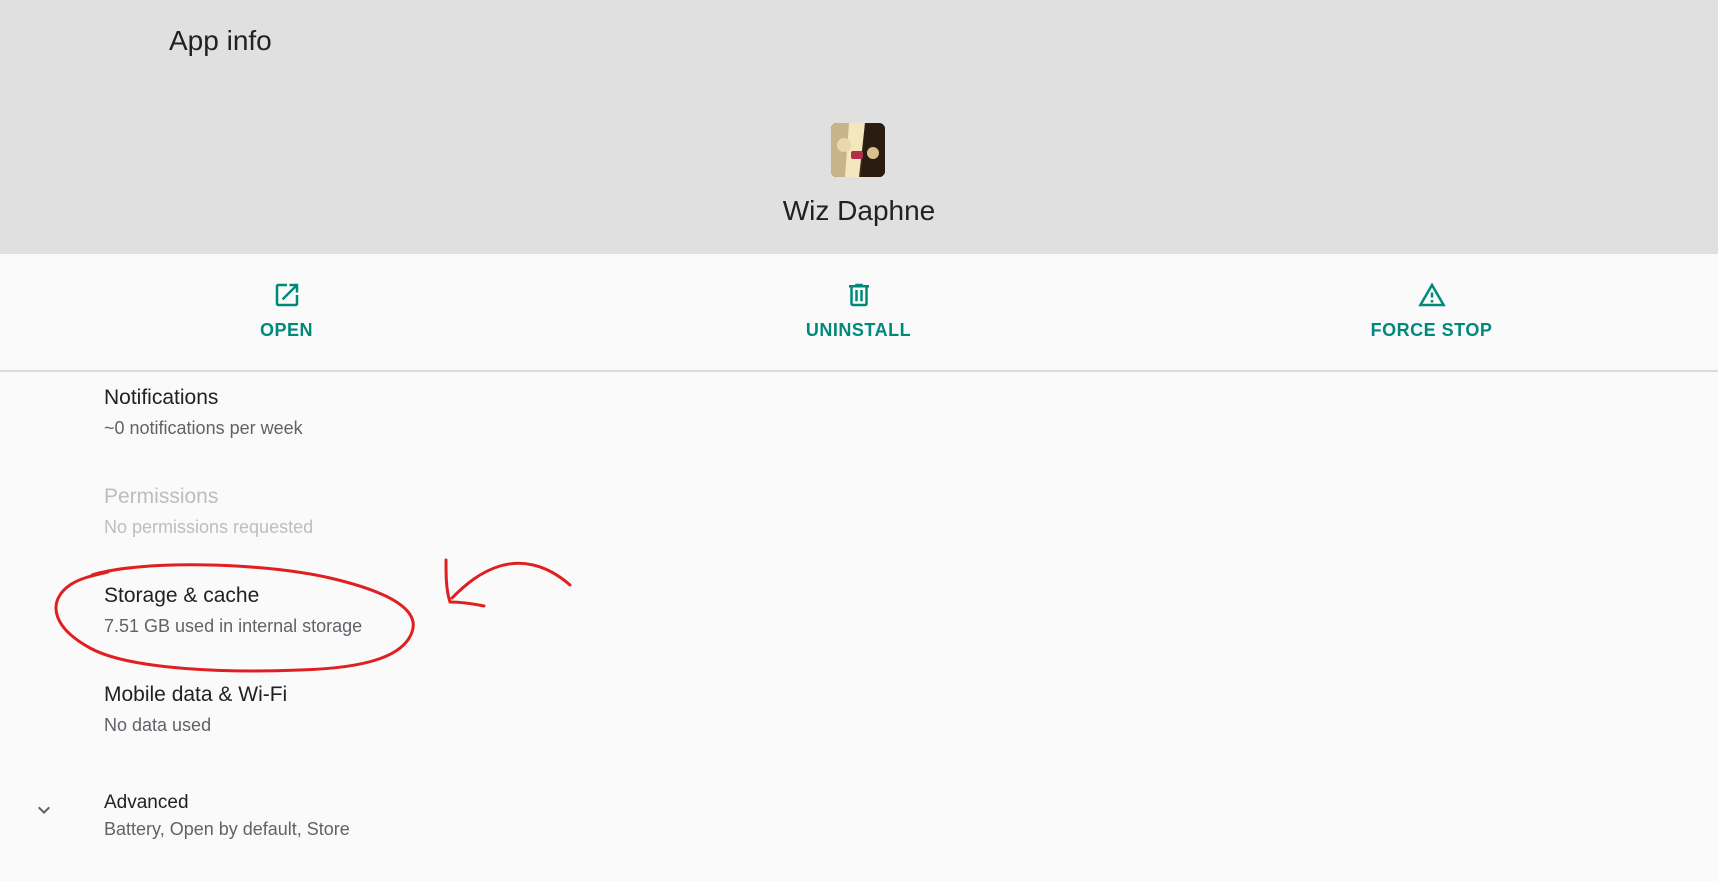 The height and width of the screenshot is (881, 1718). Describe the element at coordinates (859, 520) in the screenshot. I see `list-item-permissions: Permissions No permissions requested` at that location.